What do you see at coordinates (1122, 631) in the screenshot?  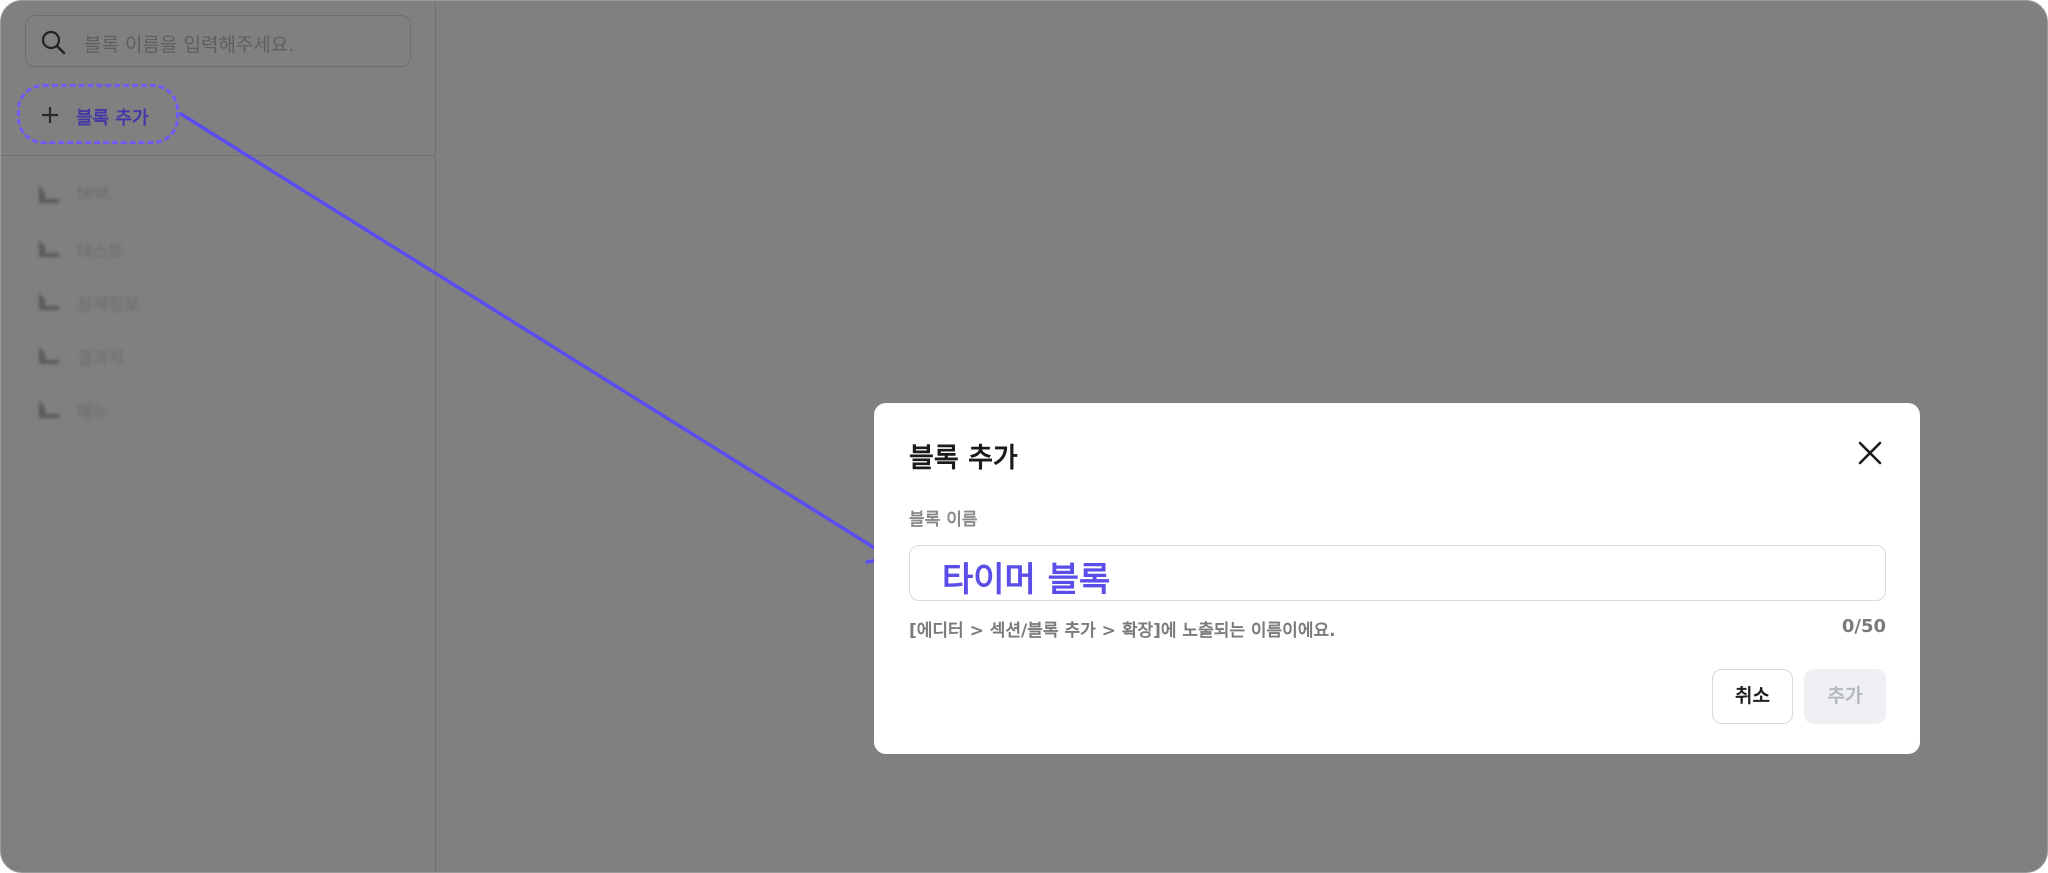 I see `block-name-hint: [에디터 > 섹션/블록 추가 > 확장]에 노출되는 이름이에요.` at bounding box center [1122, 631].